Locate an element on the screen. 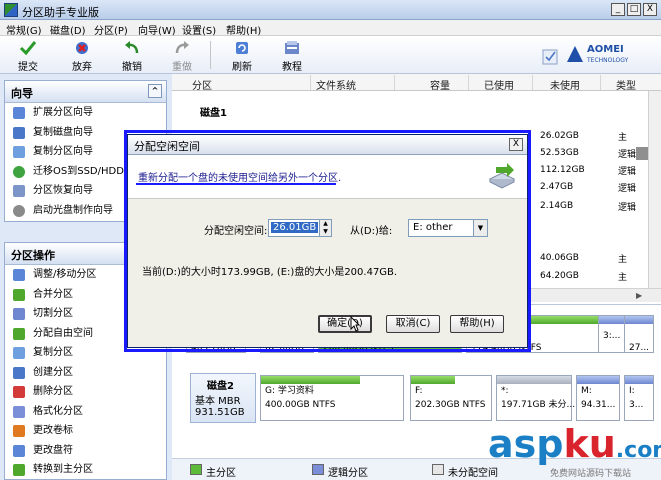  wizard-section-header: 向导 ^ is located at coordinates (85, 92).